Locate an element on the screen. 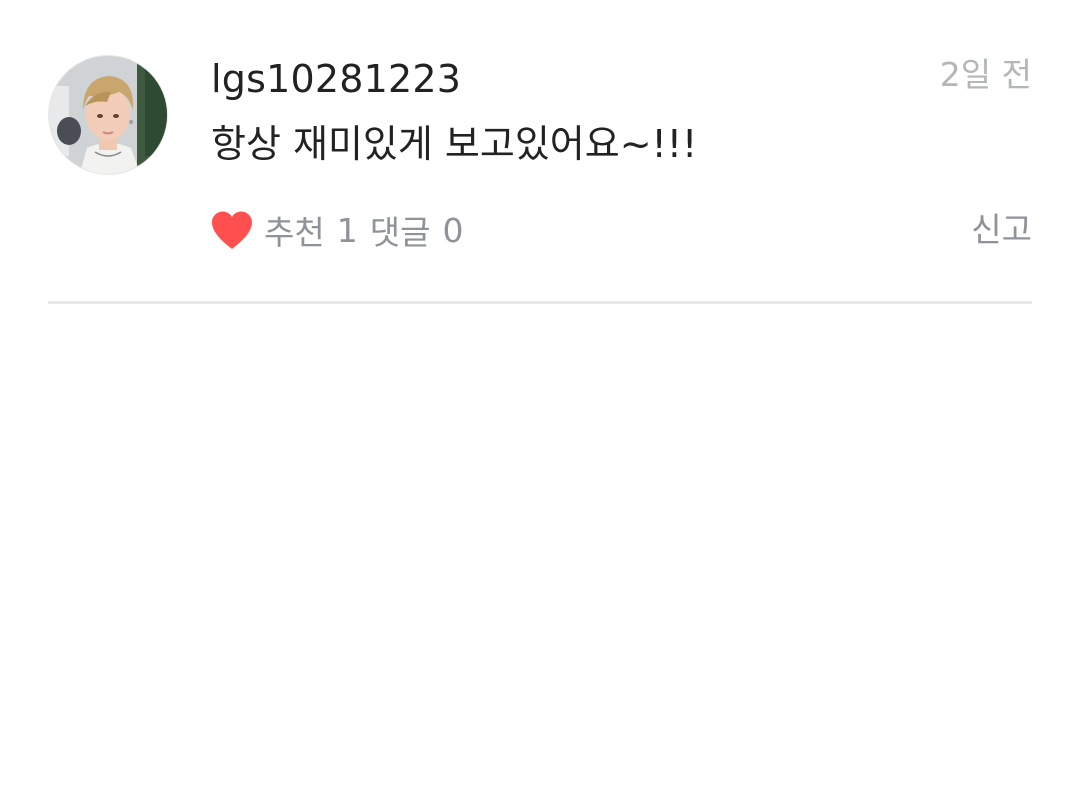 Image resolution: width=1080 pixels, height=810 pixels. username: lgs10281223 is located at coordinates (336, 79).